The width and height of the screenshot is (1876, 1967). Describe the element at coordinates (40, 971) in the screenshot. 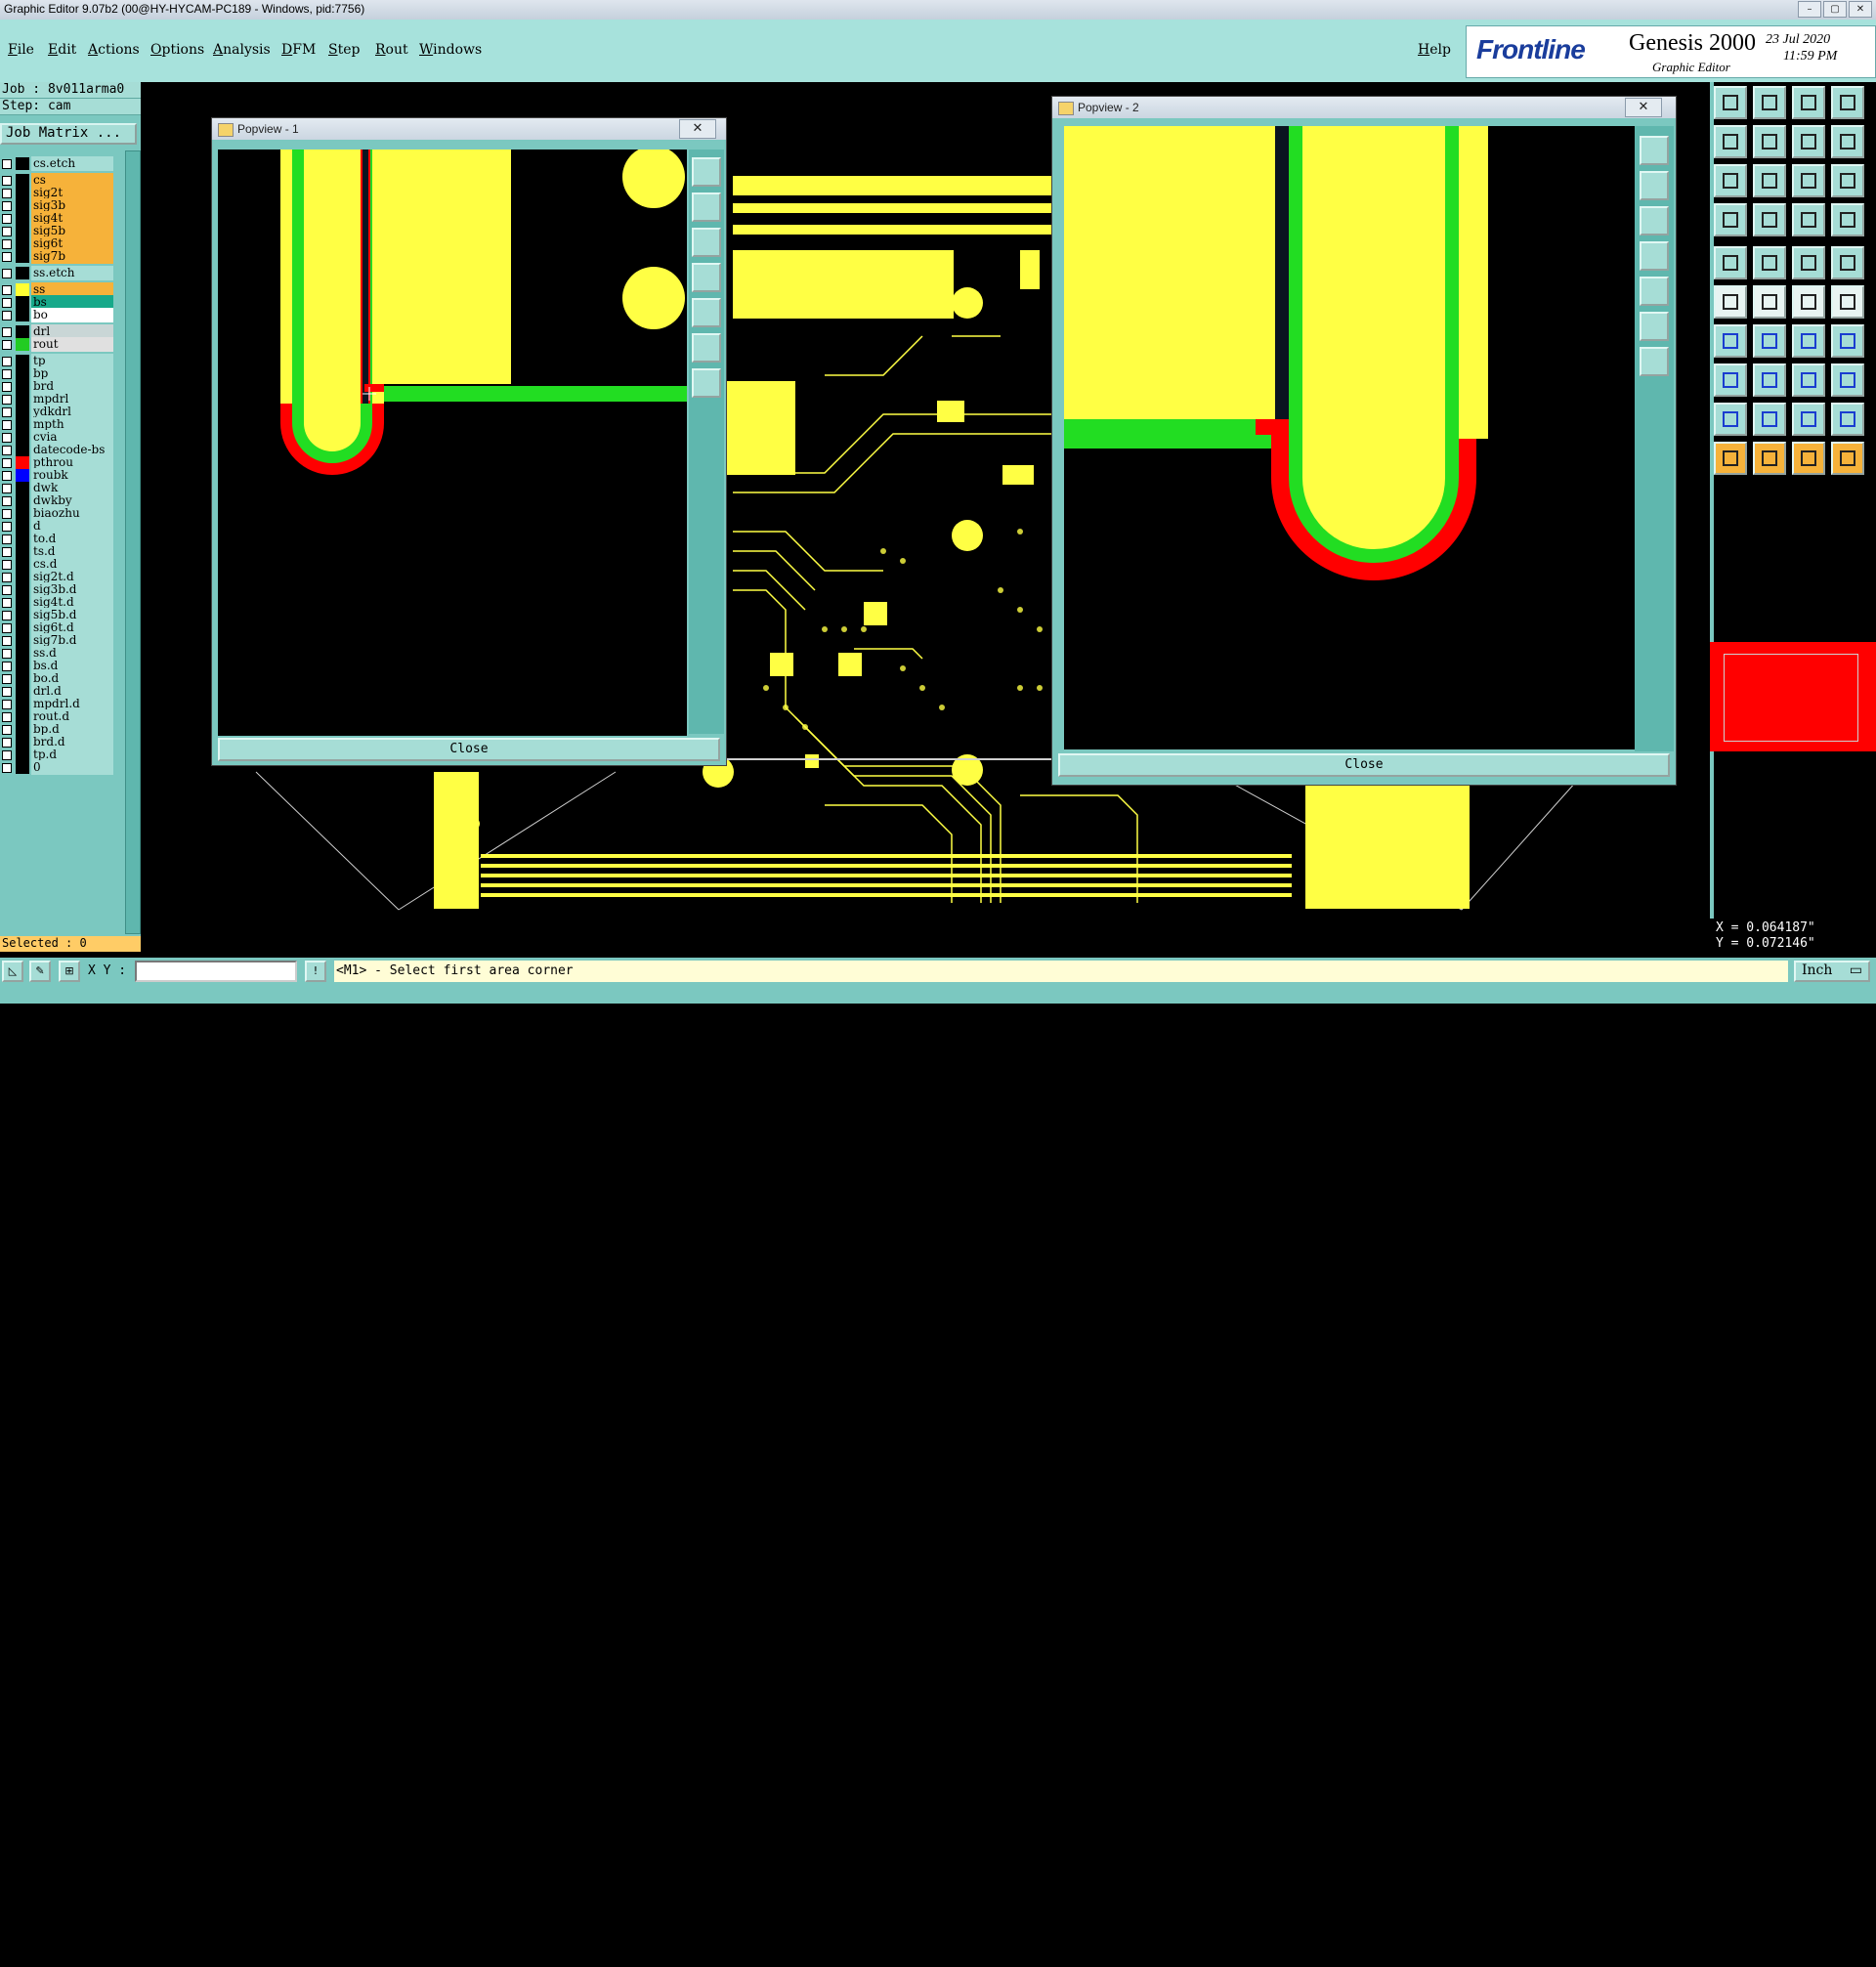

I see `measure-tool-icon: ✎` at that location.